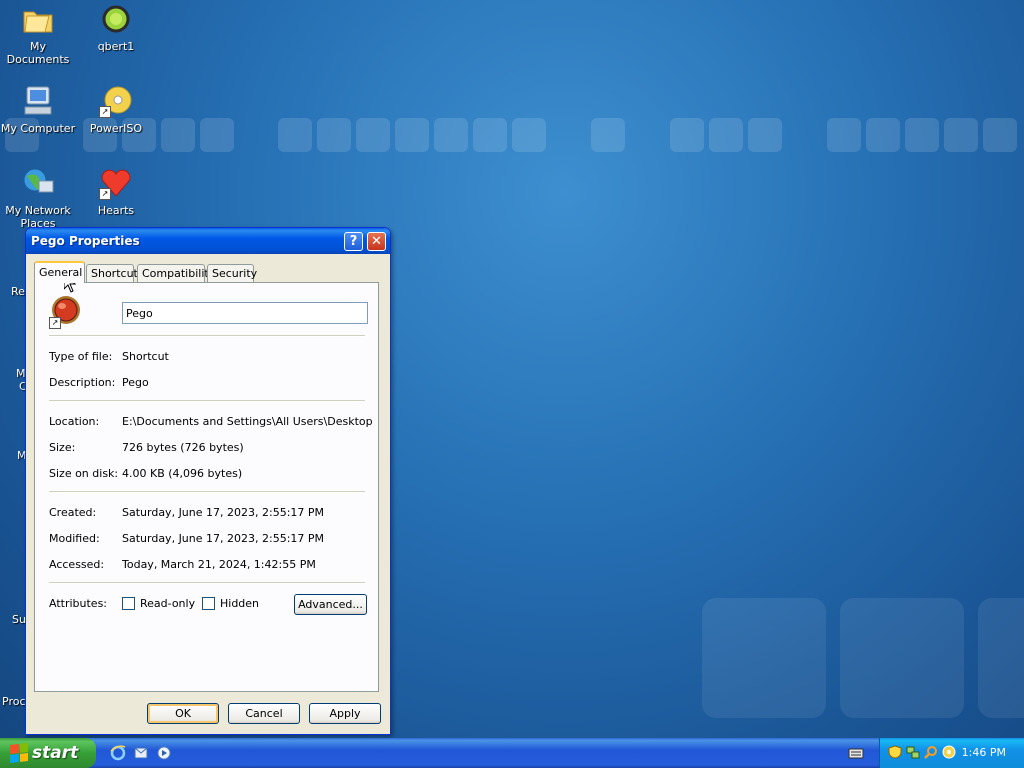 The image size is (1024, 768). Describe the element at coordinates (38, 101) in the screenshot. I see `computer-icon` at that location.